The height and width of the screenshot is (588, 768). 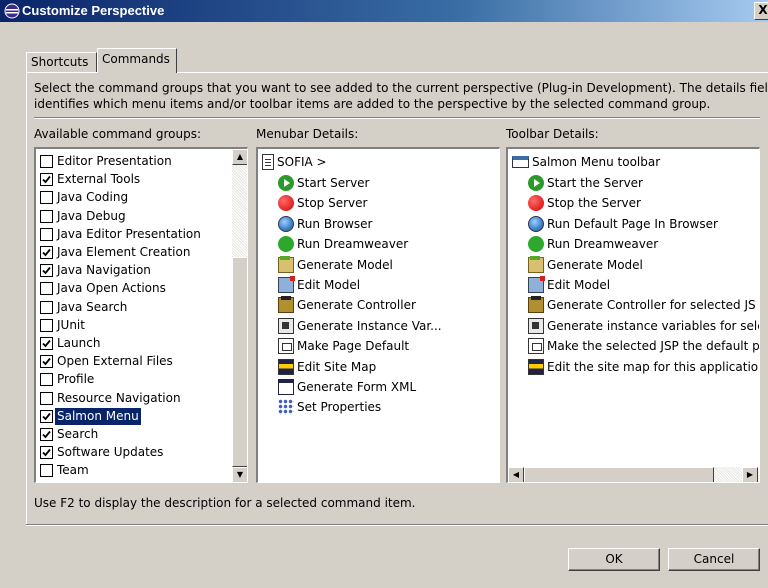 What do you see at coordinates (586, 163) in the screenshot?
I see `tree-root-item: Salmon Menu toolbar` at bounding box center [586, 163].